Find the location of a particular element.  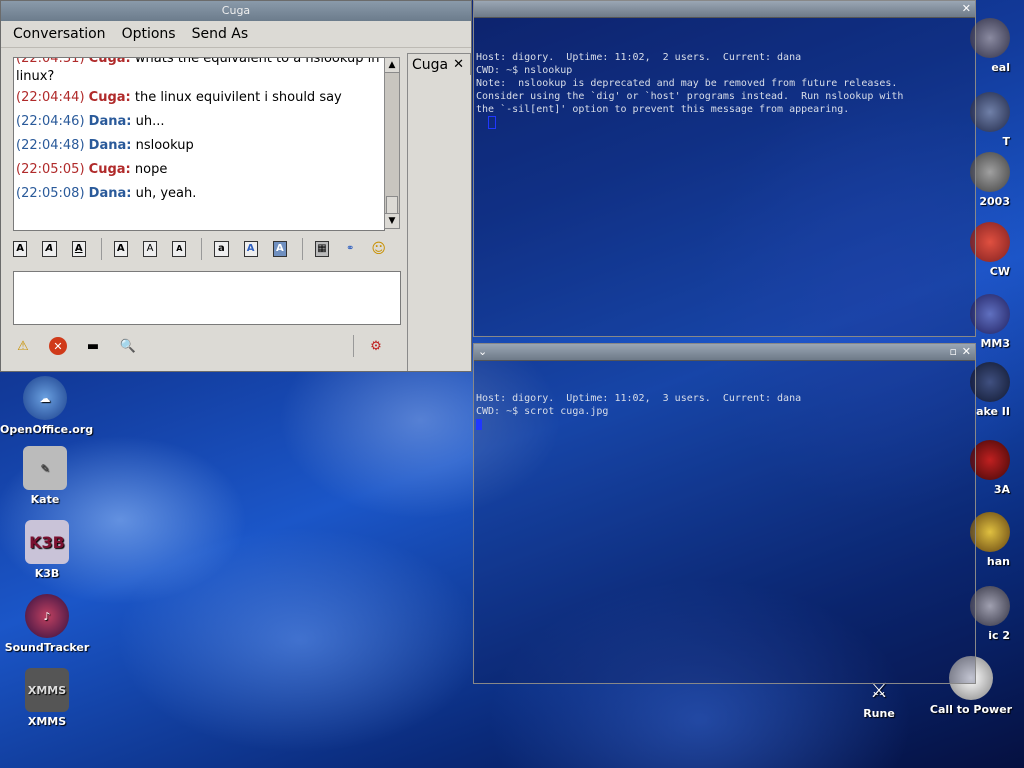

conversation-scrollbar: ▲ ▼ is located at coordinates (392, 143).